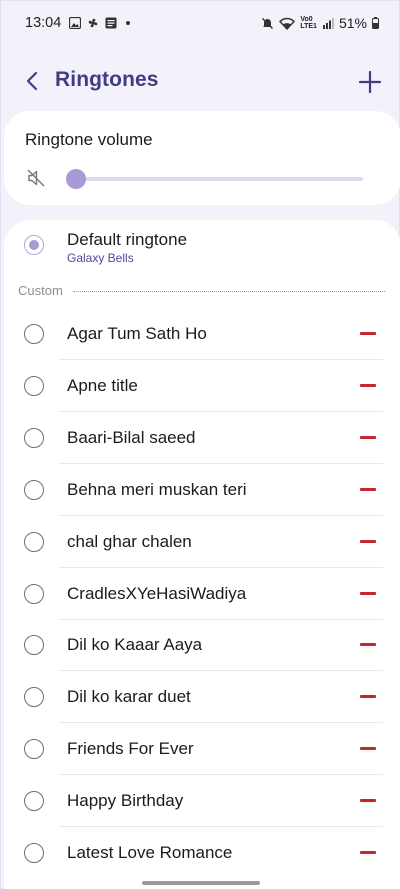 The image size is (400, 889). I want to click on ringtone-label: chal ghar chalen, so click(129, 541).